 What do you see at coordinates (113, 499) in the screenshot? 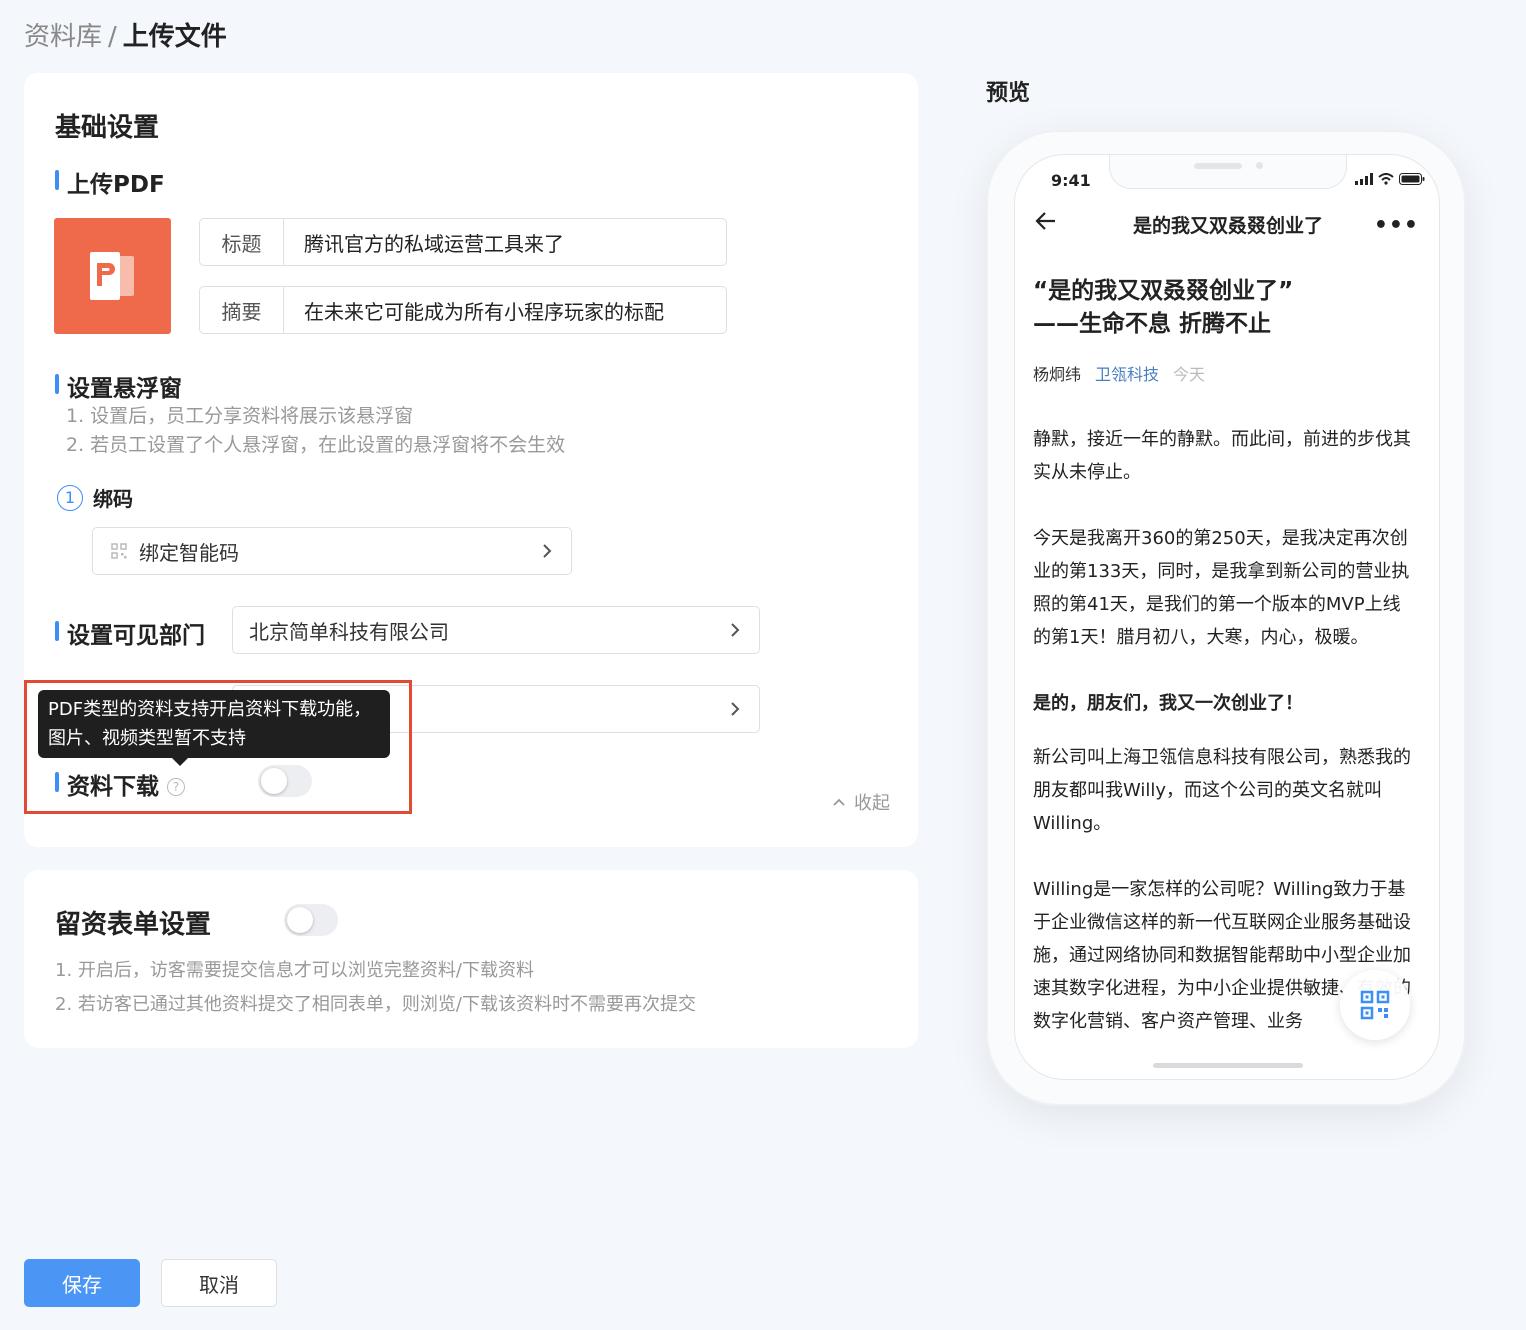
I see `step-label: 绑码` at bounding box center [113, 499].